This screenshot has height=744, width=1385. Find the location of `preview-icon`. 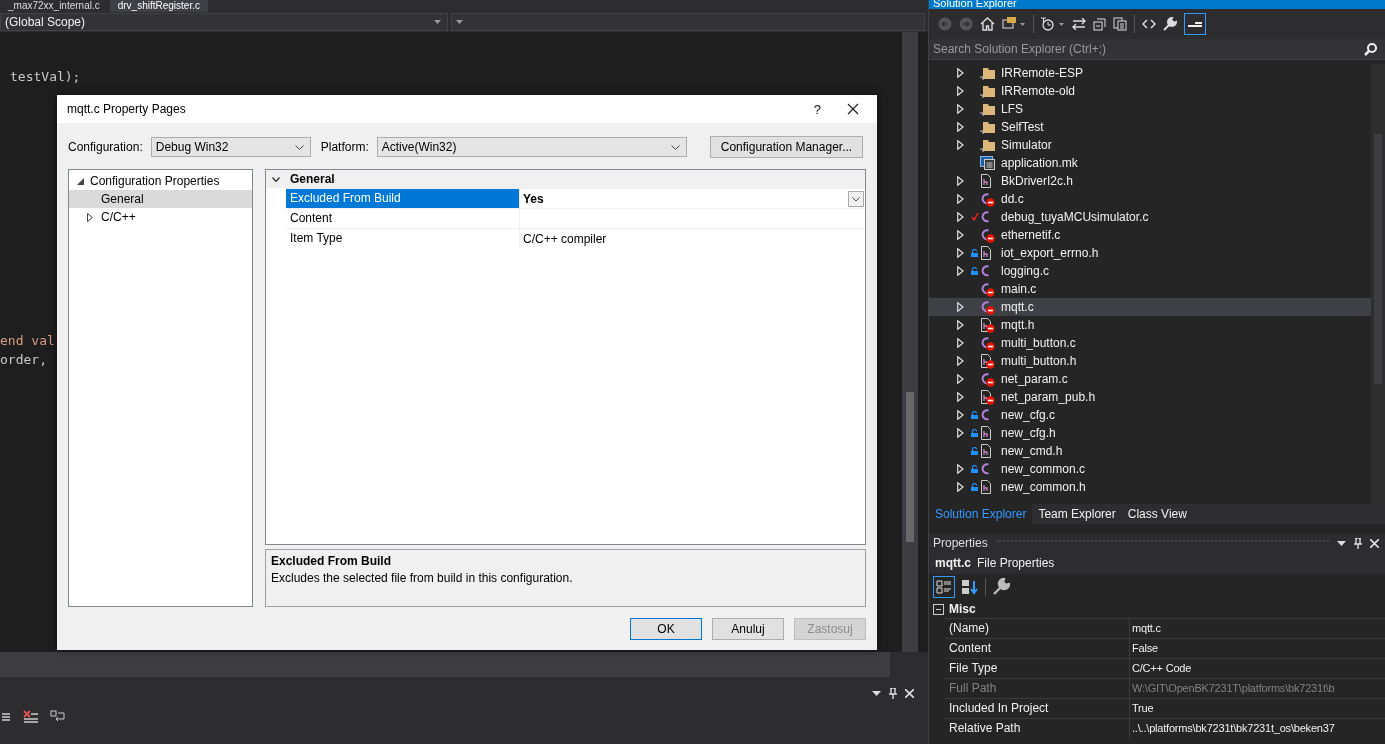

preview-icon is located at coordinates (1195, 24).